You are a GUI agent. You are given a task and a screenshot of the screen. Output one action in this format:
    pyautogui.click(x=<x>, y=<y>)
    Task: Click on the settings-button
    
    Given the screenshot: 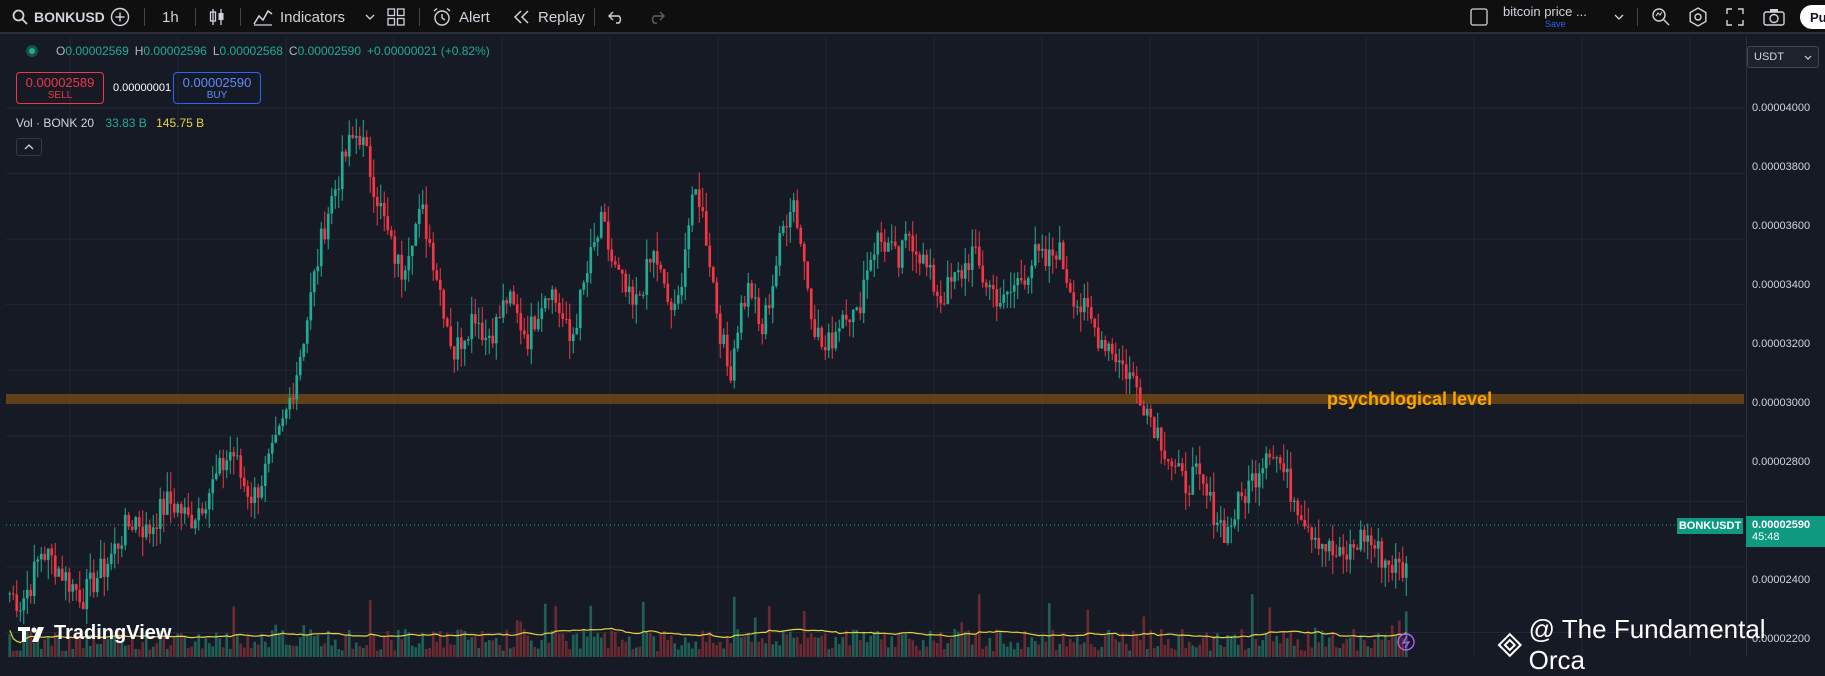 What is the action you would take?
    pyautogui.click(x=1698, y=17)
    